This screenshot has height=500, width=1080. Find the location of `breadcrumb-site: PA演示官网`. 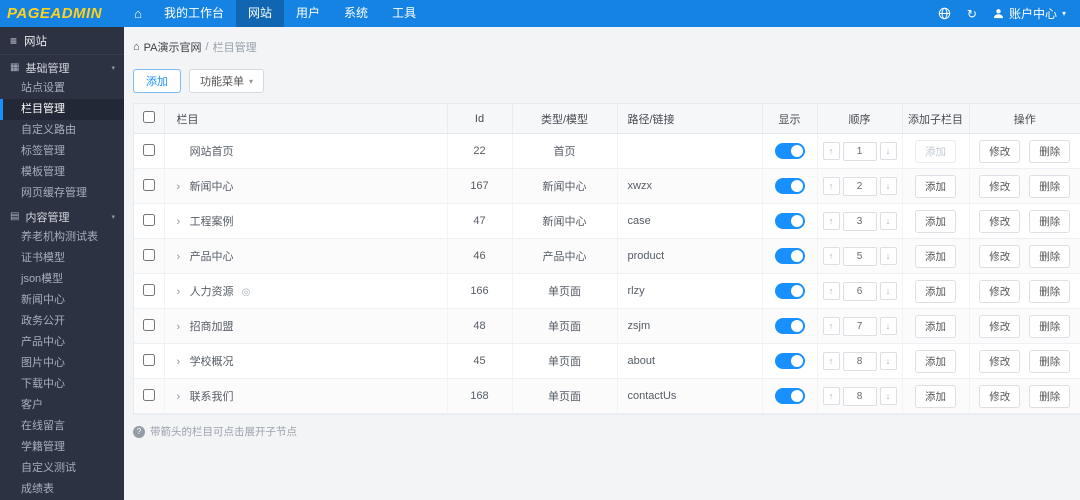

breadcrumb-site: PA演示官网 is located at coordinates (173, 47).